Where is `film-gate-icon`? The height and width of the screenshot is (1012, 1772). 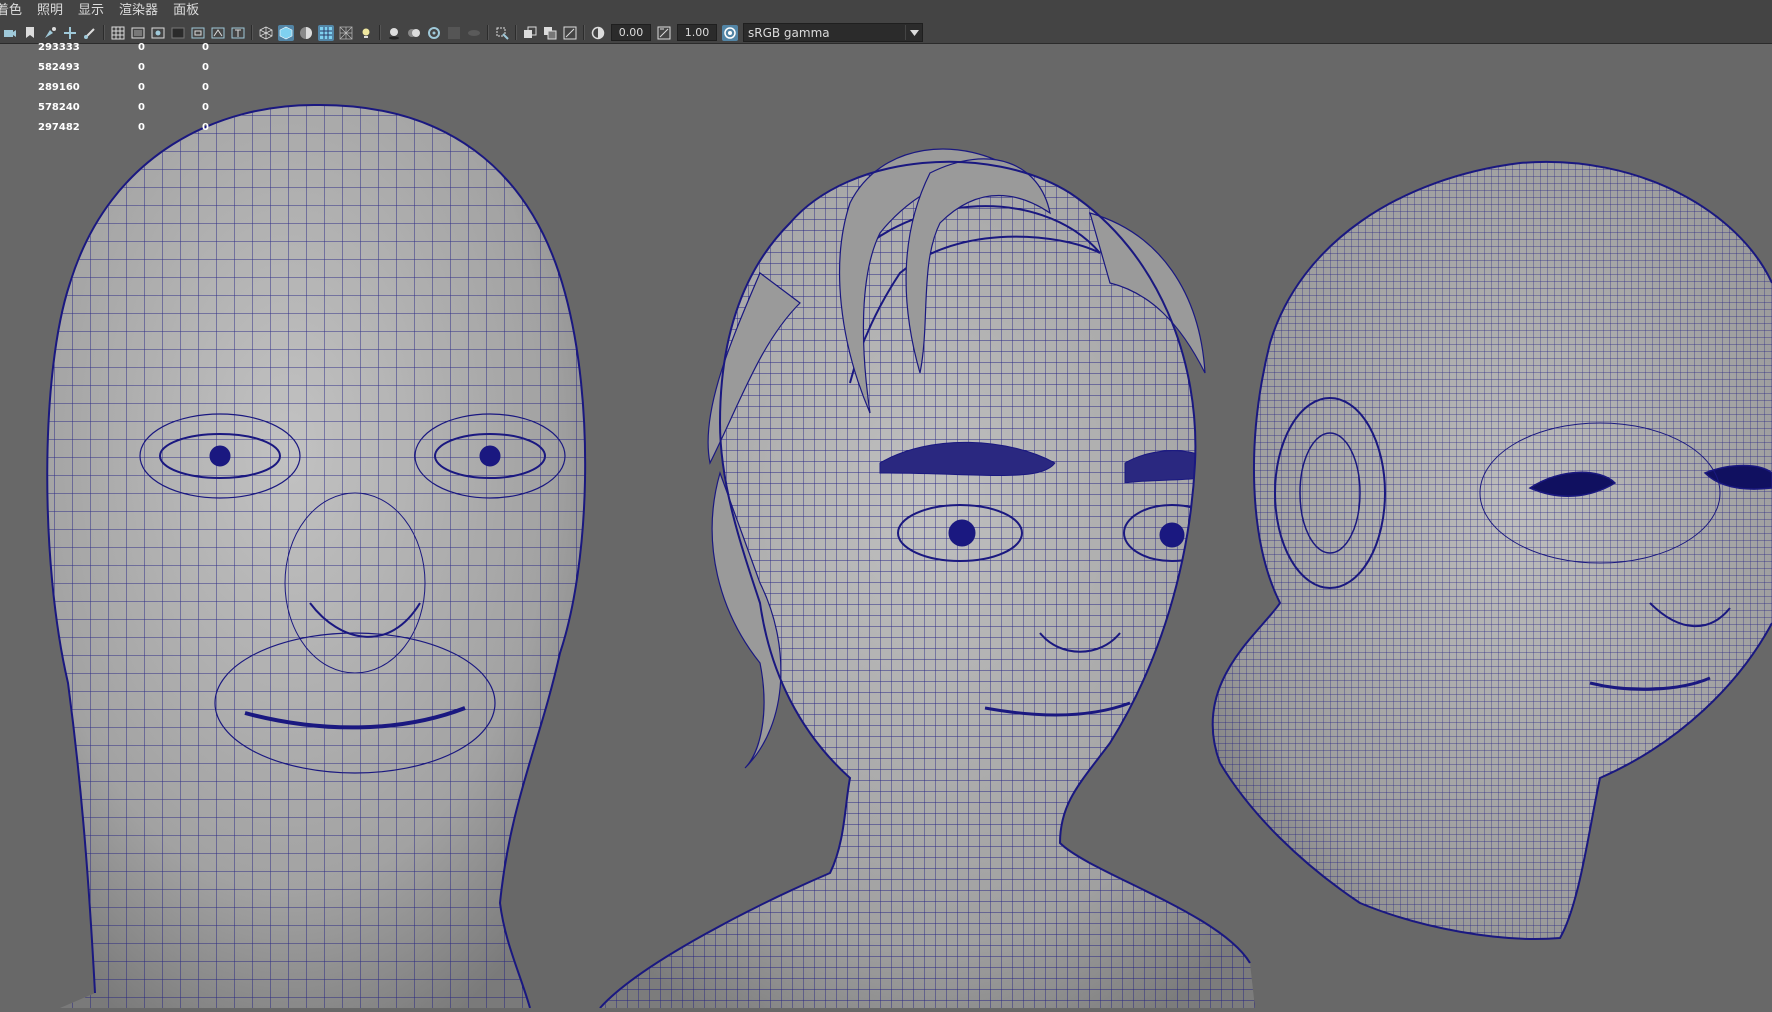 film-gate-icon is located at coordinates (138, 33).